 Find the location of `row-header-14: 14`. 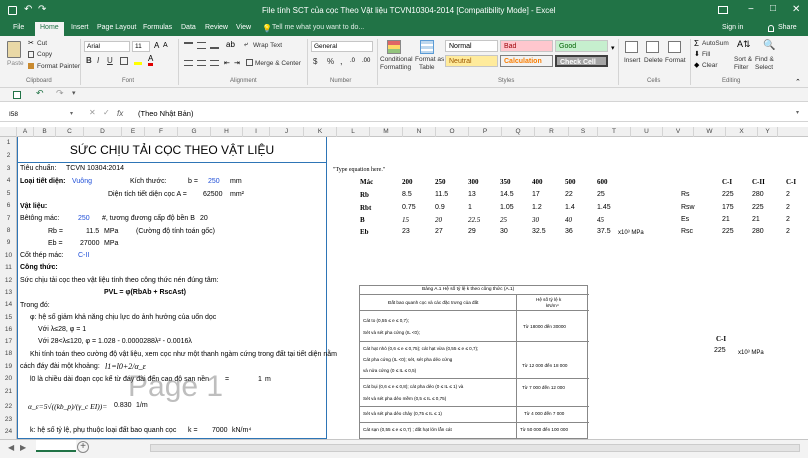

row-header-14: 14 is located at coordinates (8, 304).